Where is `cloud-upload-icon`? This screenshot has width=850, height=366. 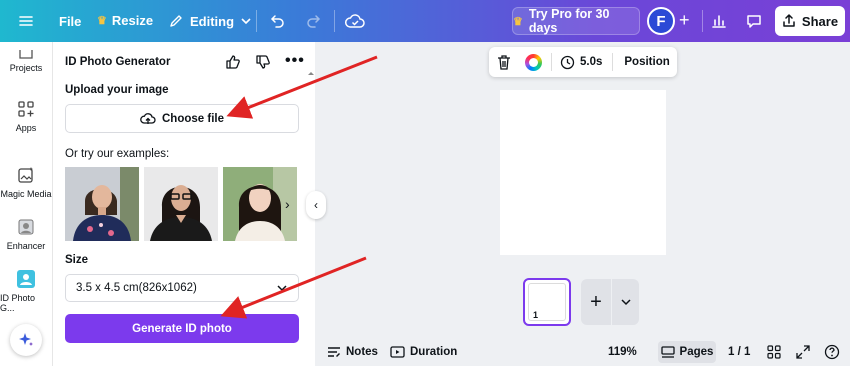
cloud-upload-icon is located at coordinates (148, 118).